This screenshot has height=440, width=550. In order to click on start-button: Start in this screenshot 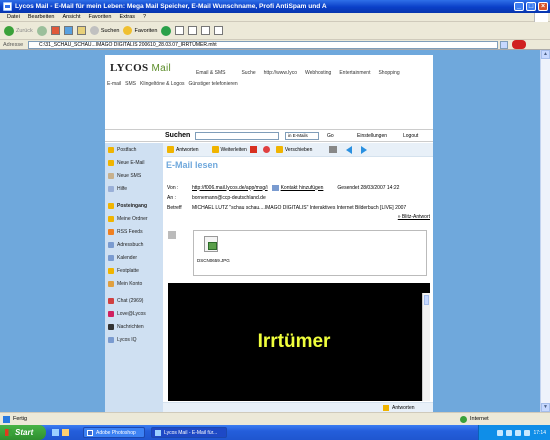, I will do `click(23, 432)`.